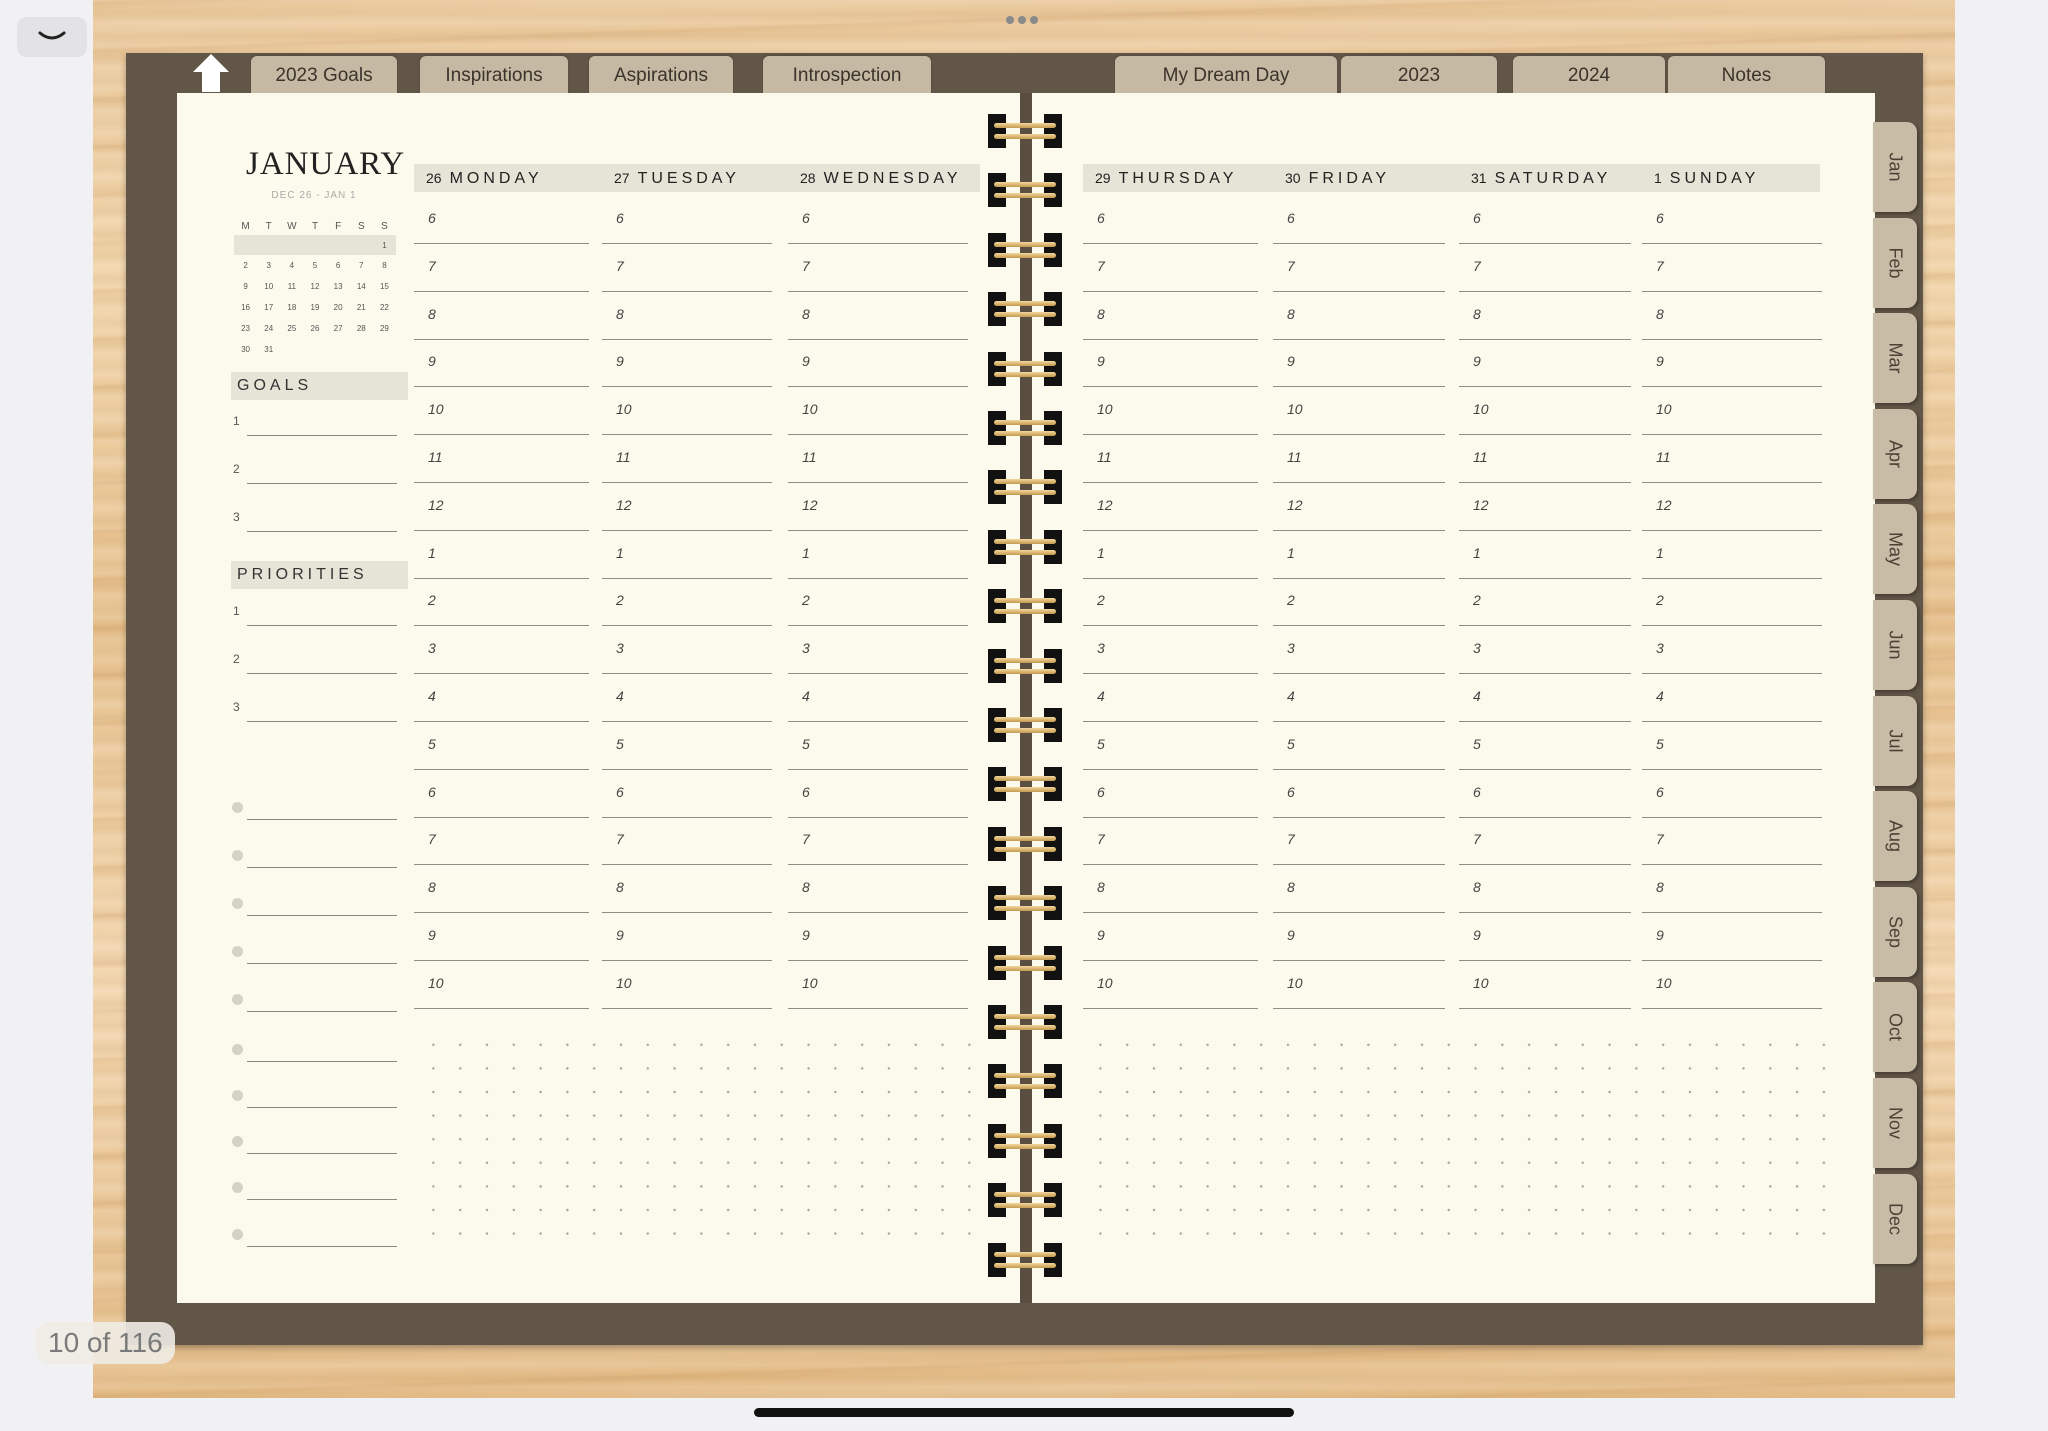 The height and width of the screenshot is (1431, 2048). Describe the element at coordinates (1589, 76) in the screenshot. I see `tab-2024: 2024` at that location.